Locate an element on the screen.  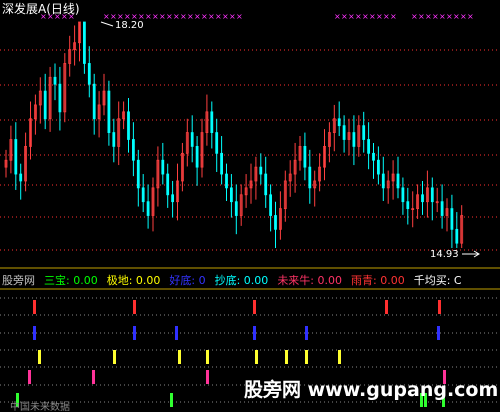
indicator-item: 雨青: 0.00 is located at coordinates (378, 280).